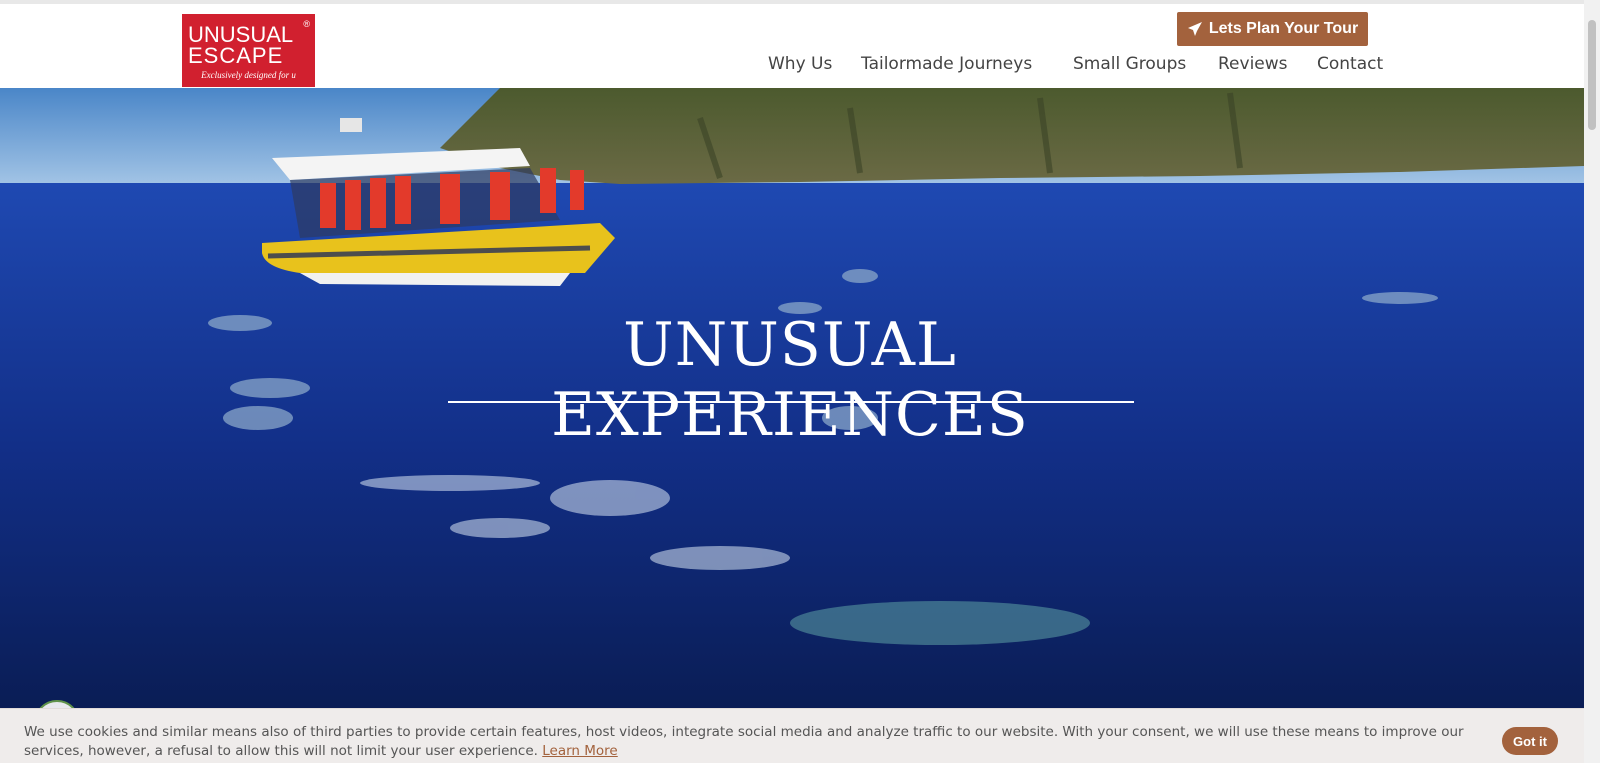  What do you see at coordinates (1253, 64) in the screenshot?
I see `nav-reviews: Reviews` at bounding box center [1253, 64].